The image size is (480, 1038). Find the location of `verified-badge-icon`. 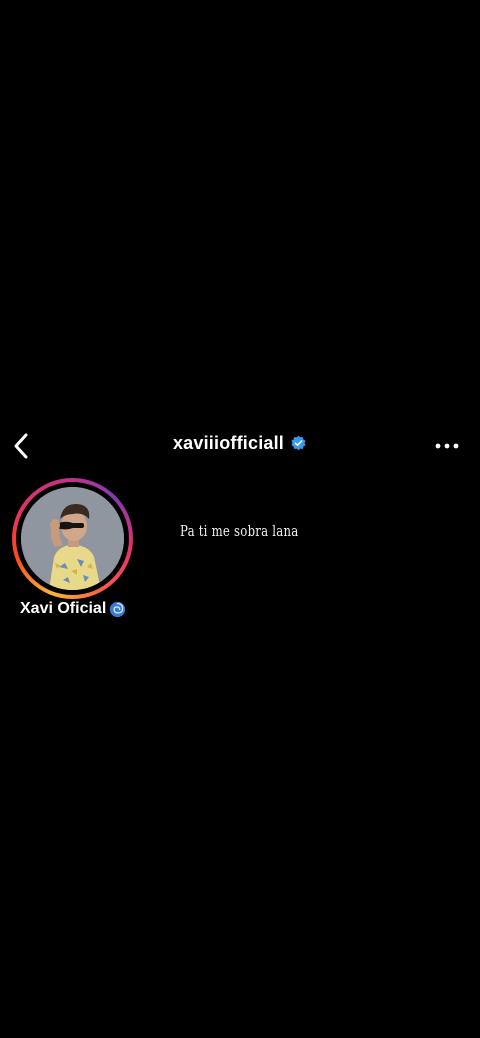

verified-badge-icon is located at coordinates (298, 443).